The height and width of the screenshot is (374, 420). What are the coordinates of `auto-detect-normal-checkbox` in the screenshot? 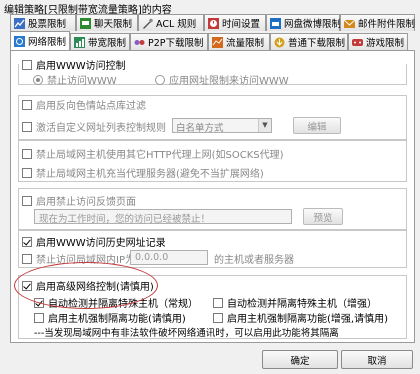 It's located at (39, 302).